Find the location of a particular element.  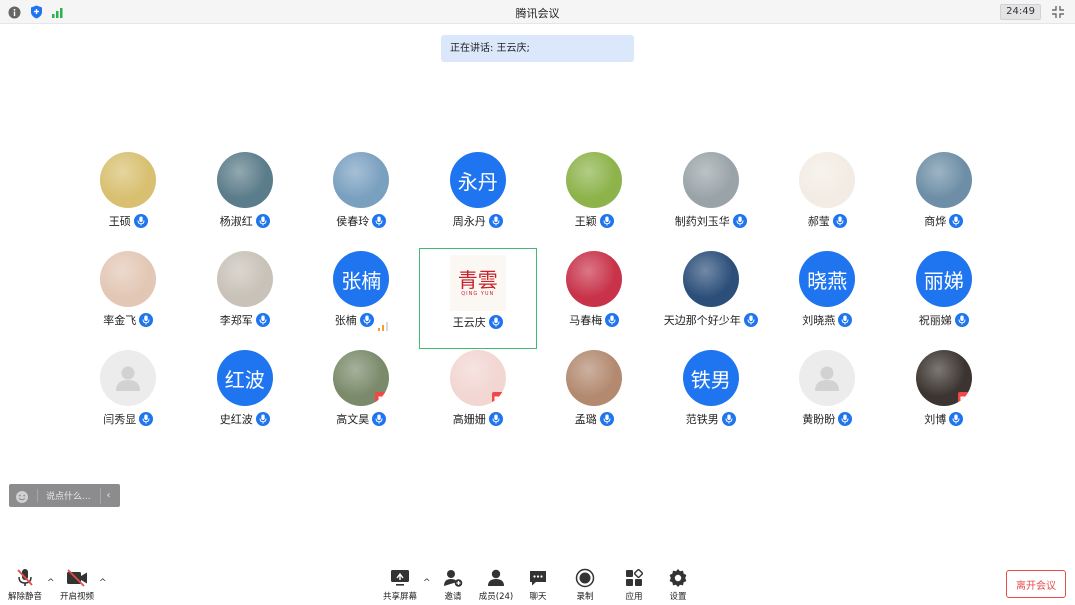

chat-button: 聊天 is located at coordinates (538, 585).